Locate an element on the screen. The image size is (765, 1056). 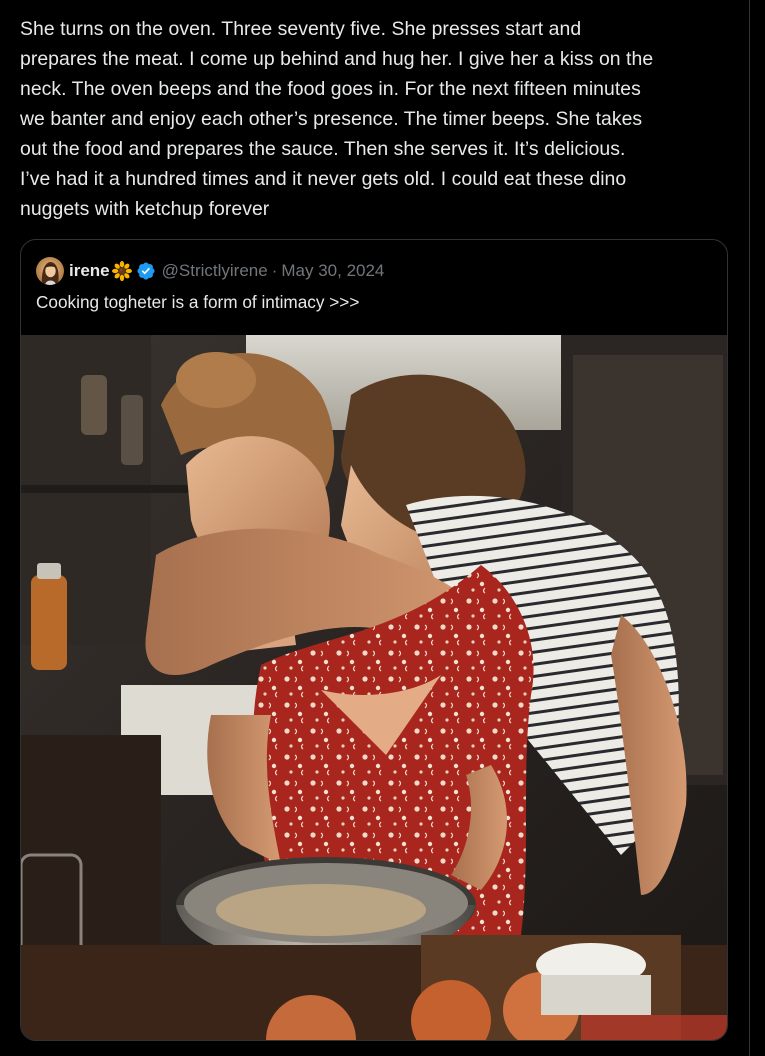
avatar is located at coordinates (50, 271).